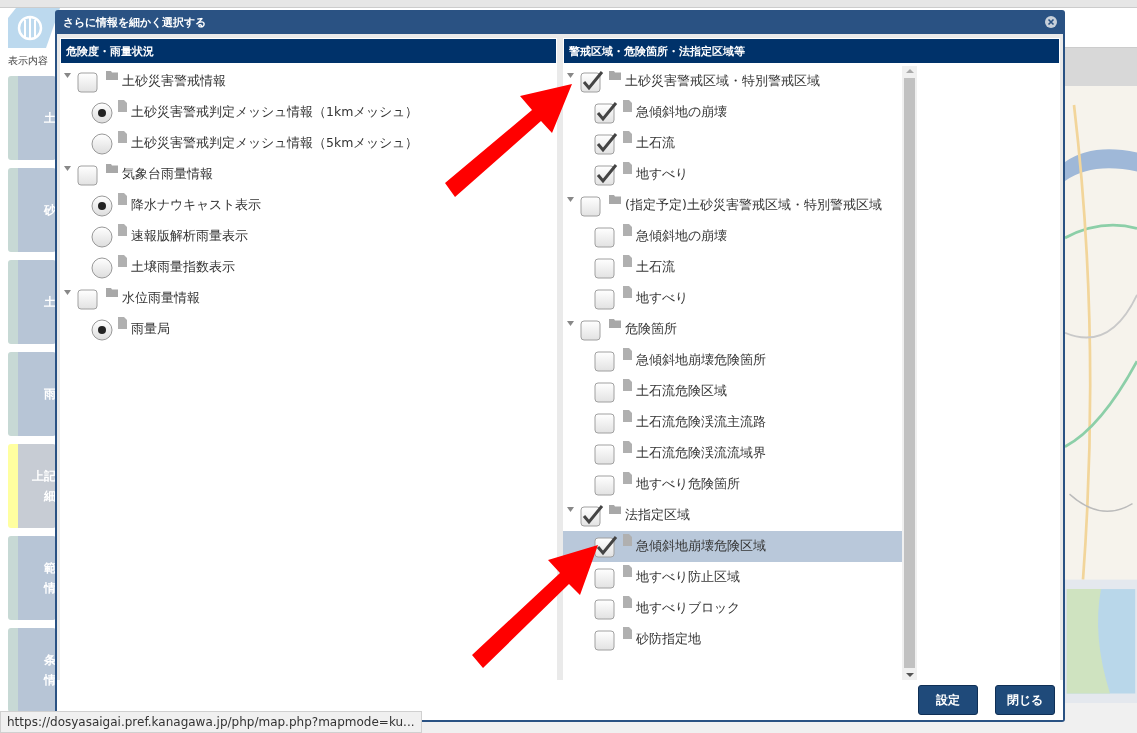 This screenshot has height=733, width=1137. Describe the element at coordinates (681, 391) in the screenshot. I see `tree-label: 土石流危険区域` at that location.